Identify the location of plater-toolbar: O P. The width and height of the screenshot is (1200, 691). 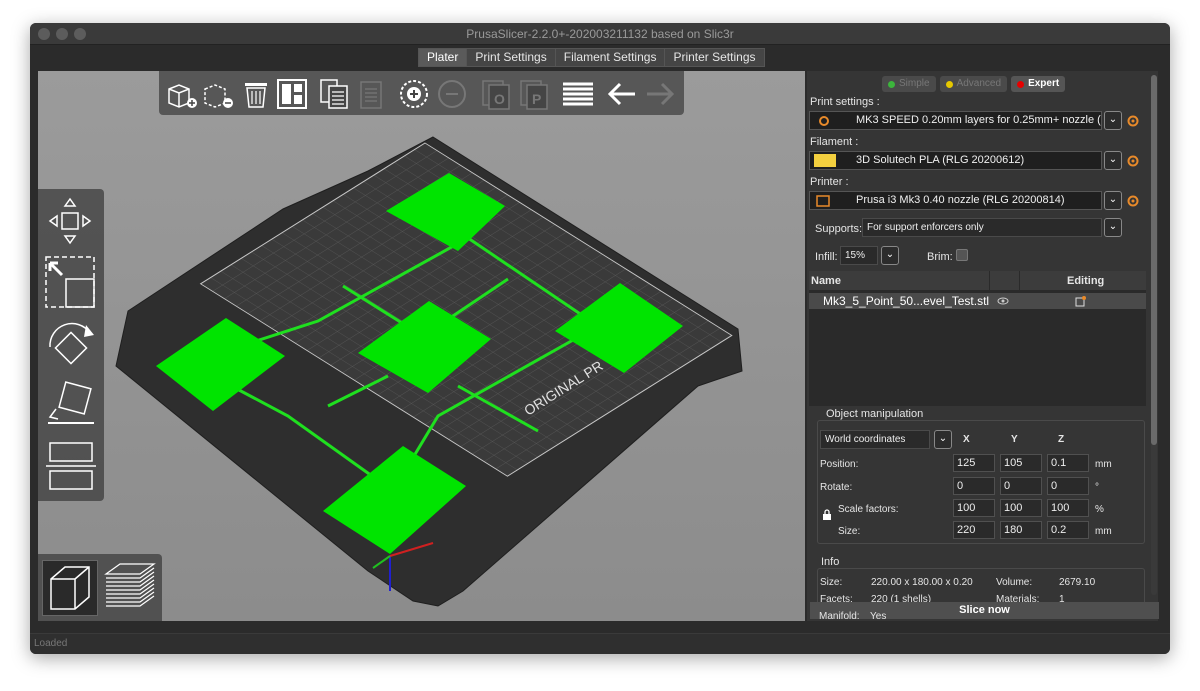
(421, 93).